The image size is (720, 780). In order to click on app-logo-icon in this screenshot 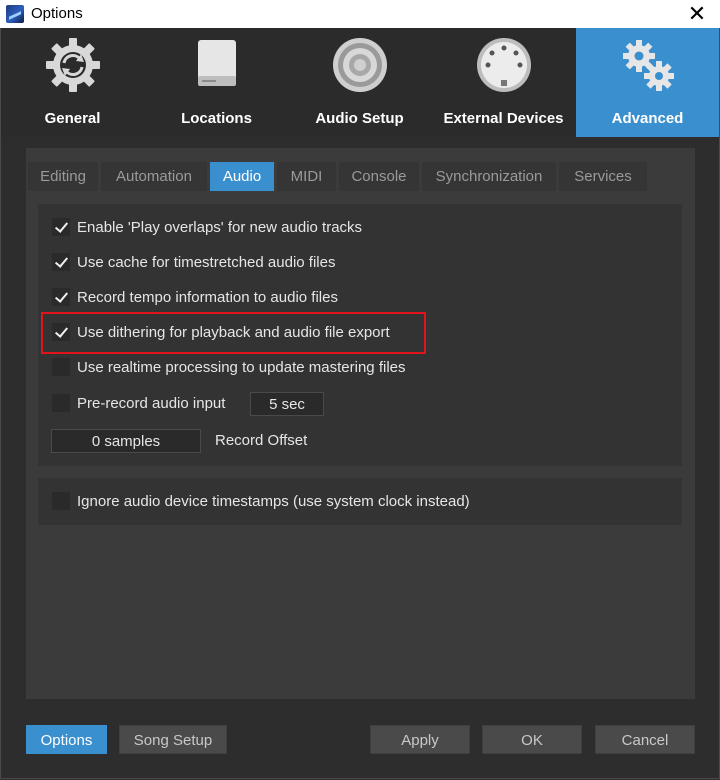, I will do `click(15, 14)`.